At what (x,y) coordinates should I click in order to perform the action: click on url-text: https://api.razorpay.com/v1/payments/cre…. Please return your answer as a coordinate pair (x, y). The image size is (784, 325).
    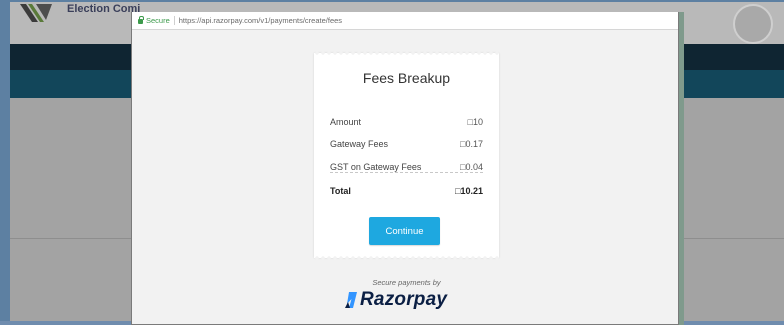
    Looking at the image, I should click on (260, 20).